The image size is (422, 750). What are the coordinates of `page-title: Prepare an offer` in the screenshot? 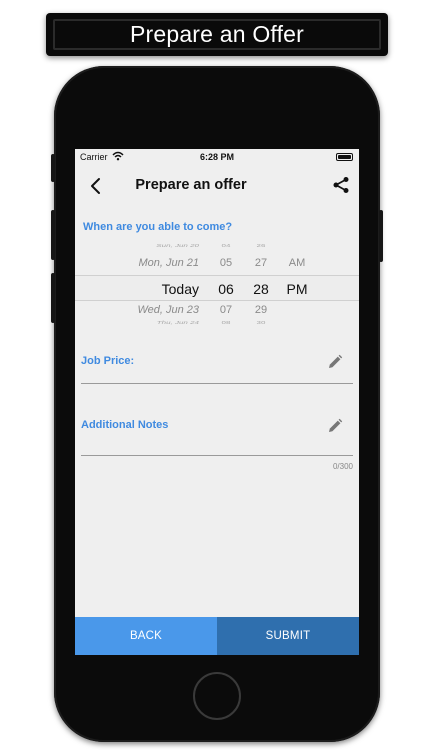 It's located at (191, 185).